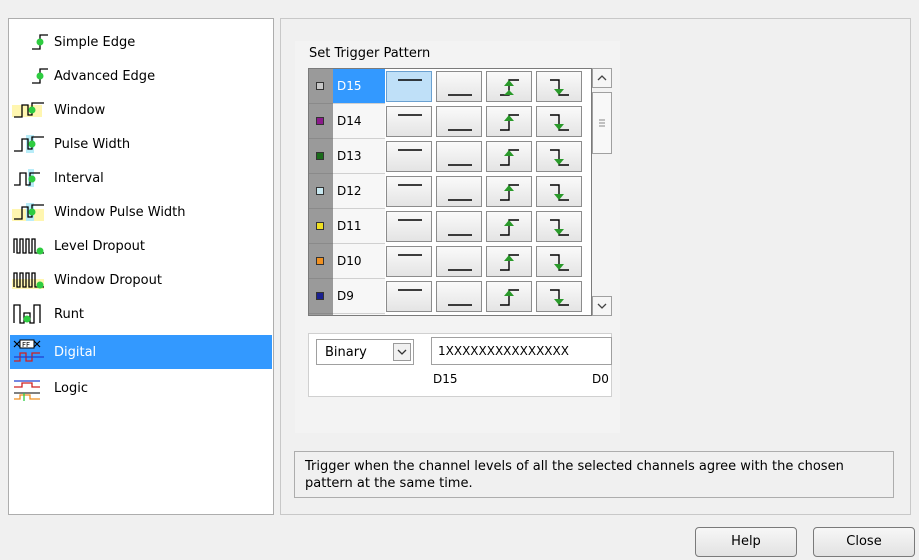 This screenshot has height=560, width=919. Describe the element at coordinates (32, 280) in the screenshot. I see `window-dropout-icon` at that location.